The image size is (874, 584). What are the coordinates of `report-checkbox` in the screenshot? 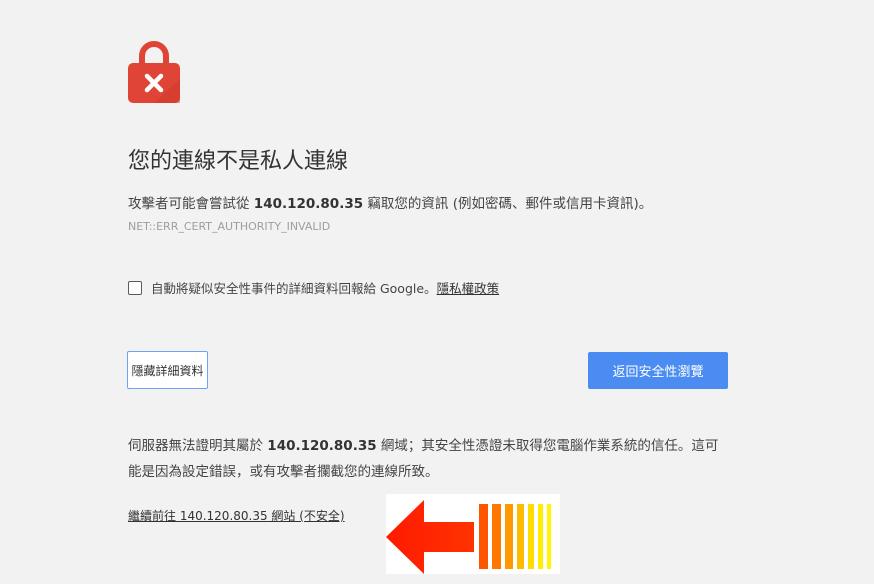 It's located at (135, 287).